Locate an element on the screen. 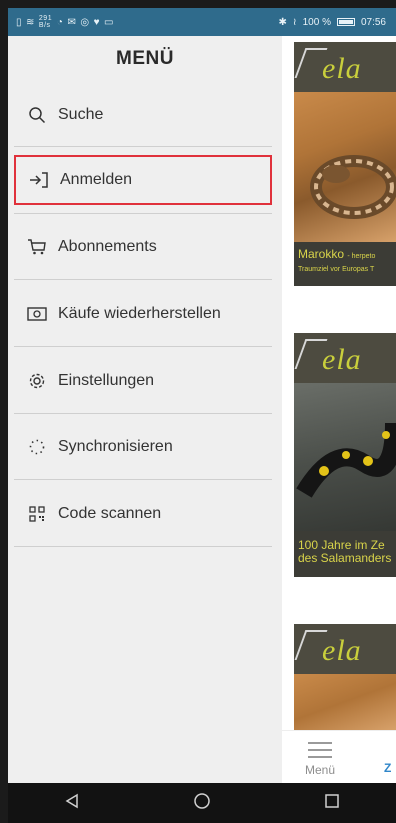 This screenshot has width=396, height=823. tab-menu: Menü is located at coordinates (320, 757).